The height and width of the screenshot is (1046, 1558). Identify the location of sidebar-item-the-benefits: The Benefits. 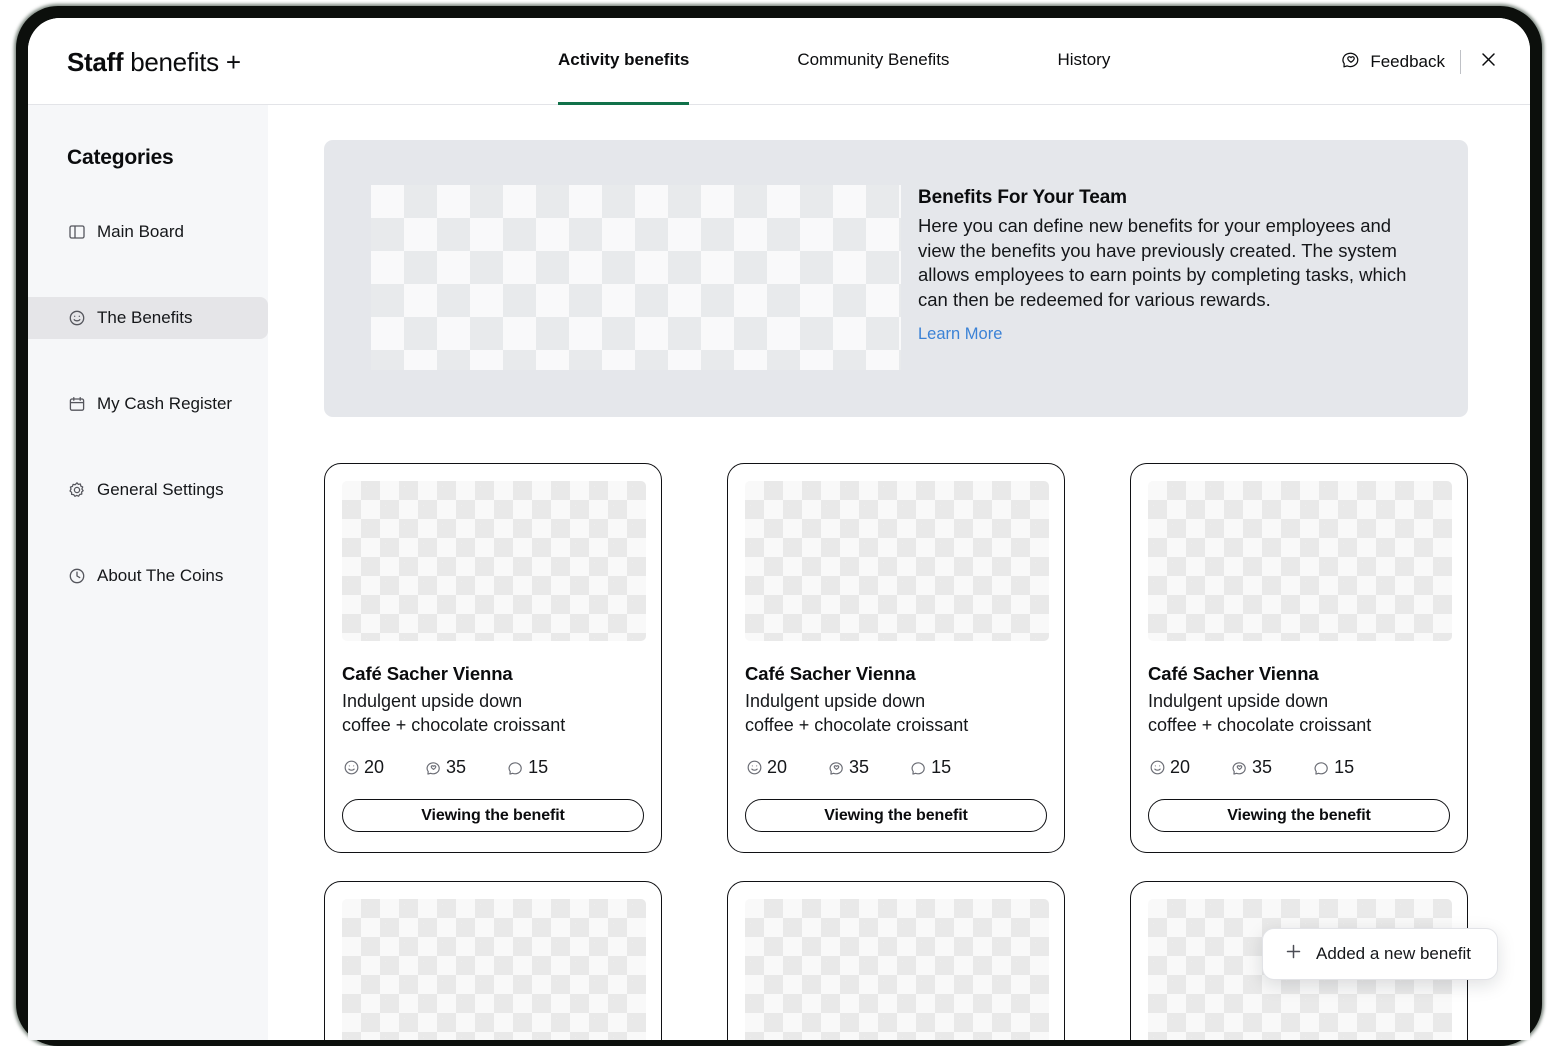
(148, 318).